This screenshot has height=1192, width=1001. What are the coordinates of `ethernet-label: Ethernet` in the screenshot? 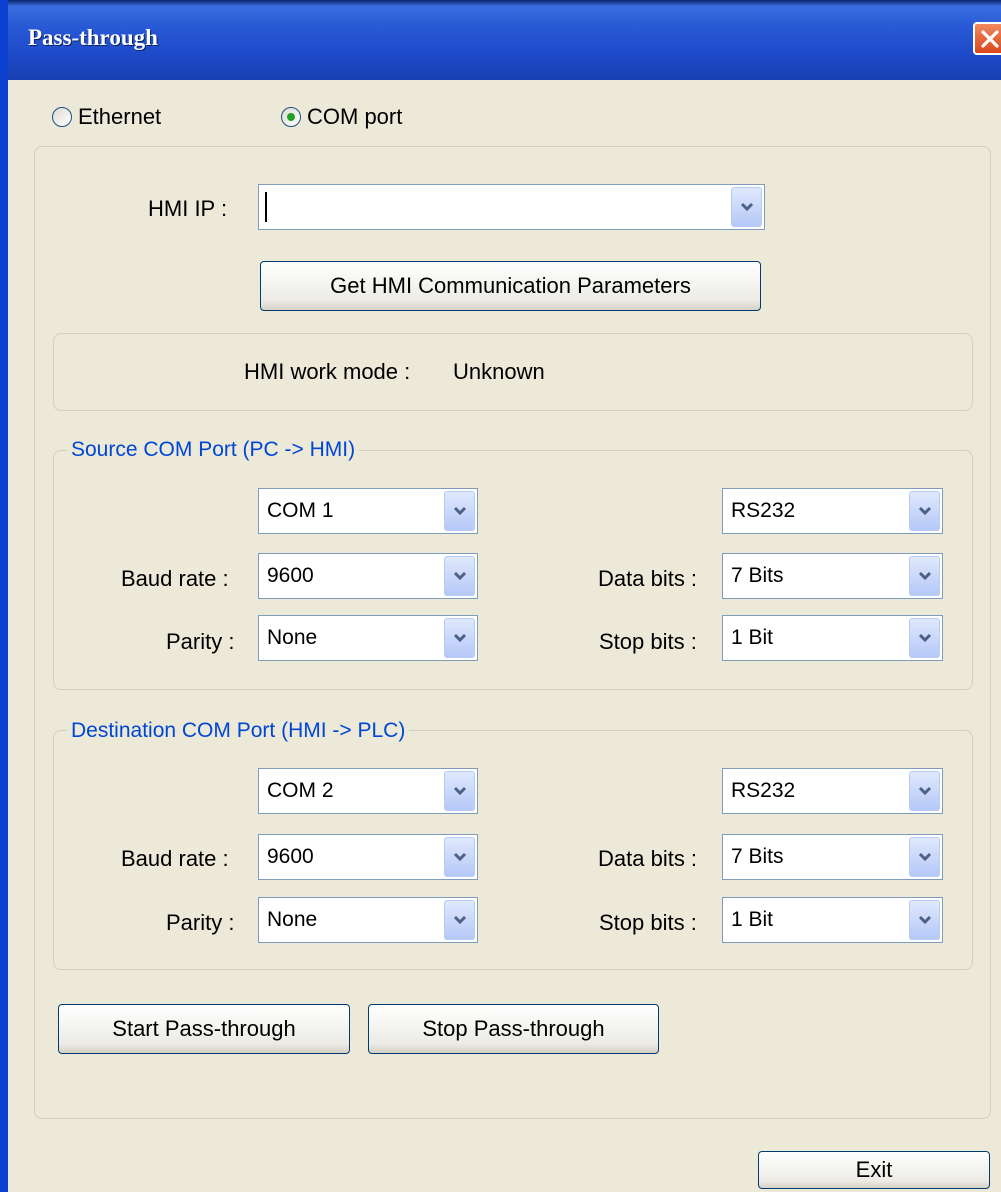 It's located at (120, 116).